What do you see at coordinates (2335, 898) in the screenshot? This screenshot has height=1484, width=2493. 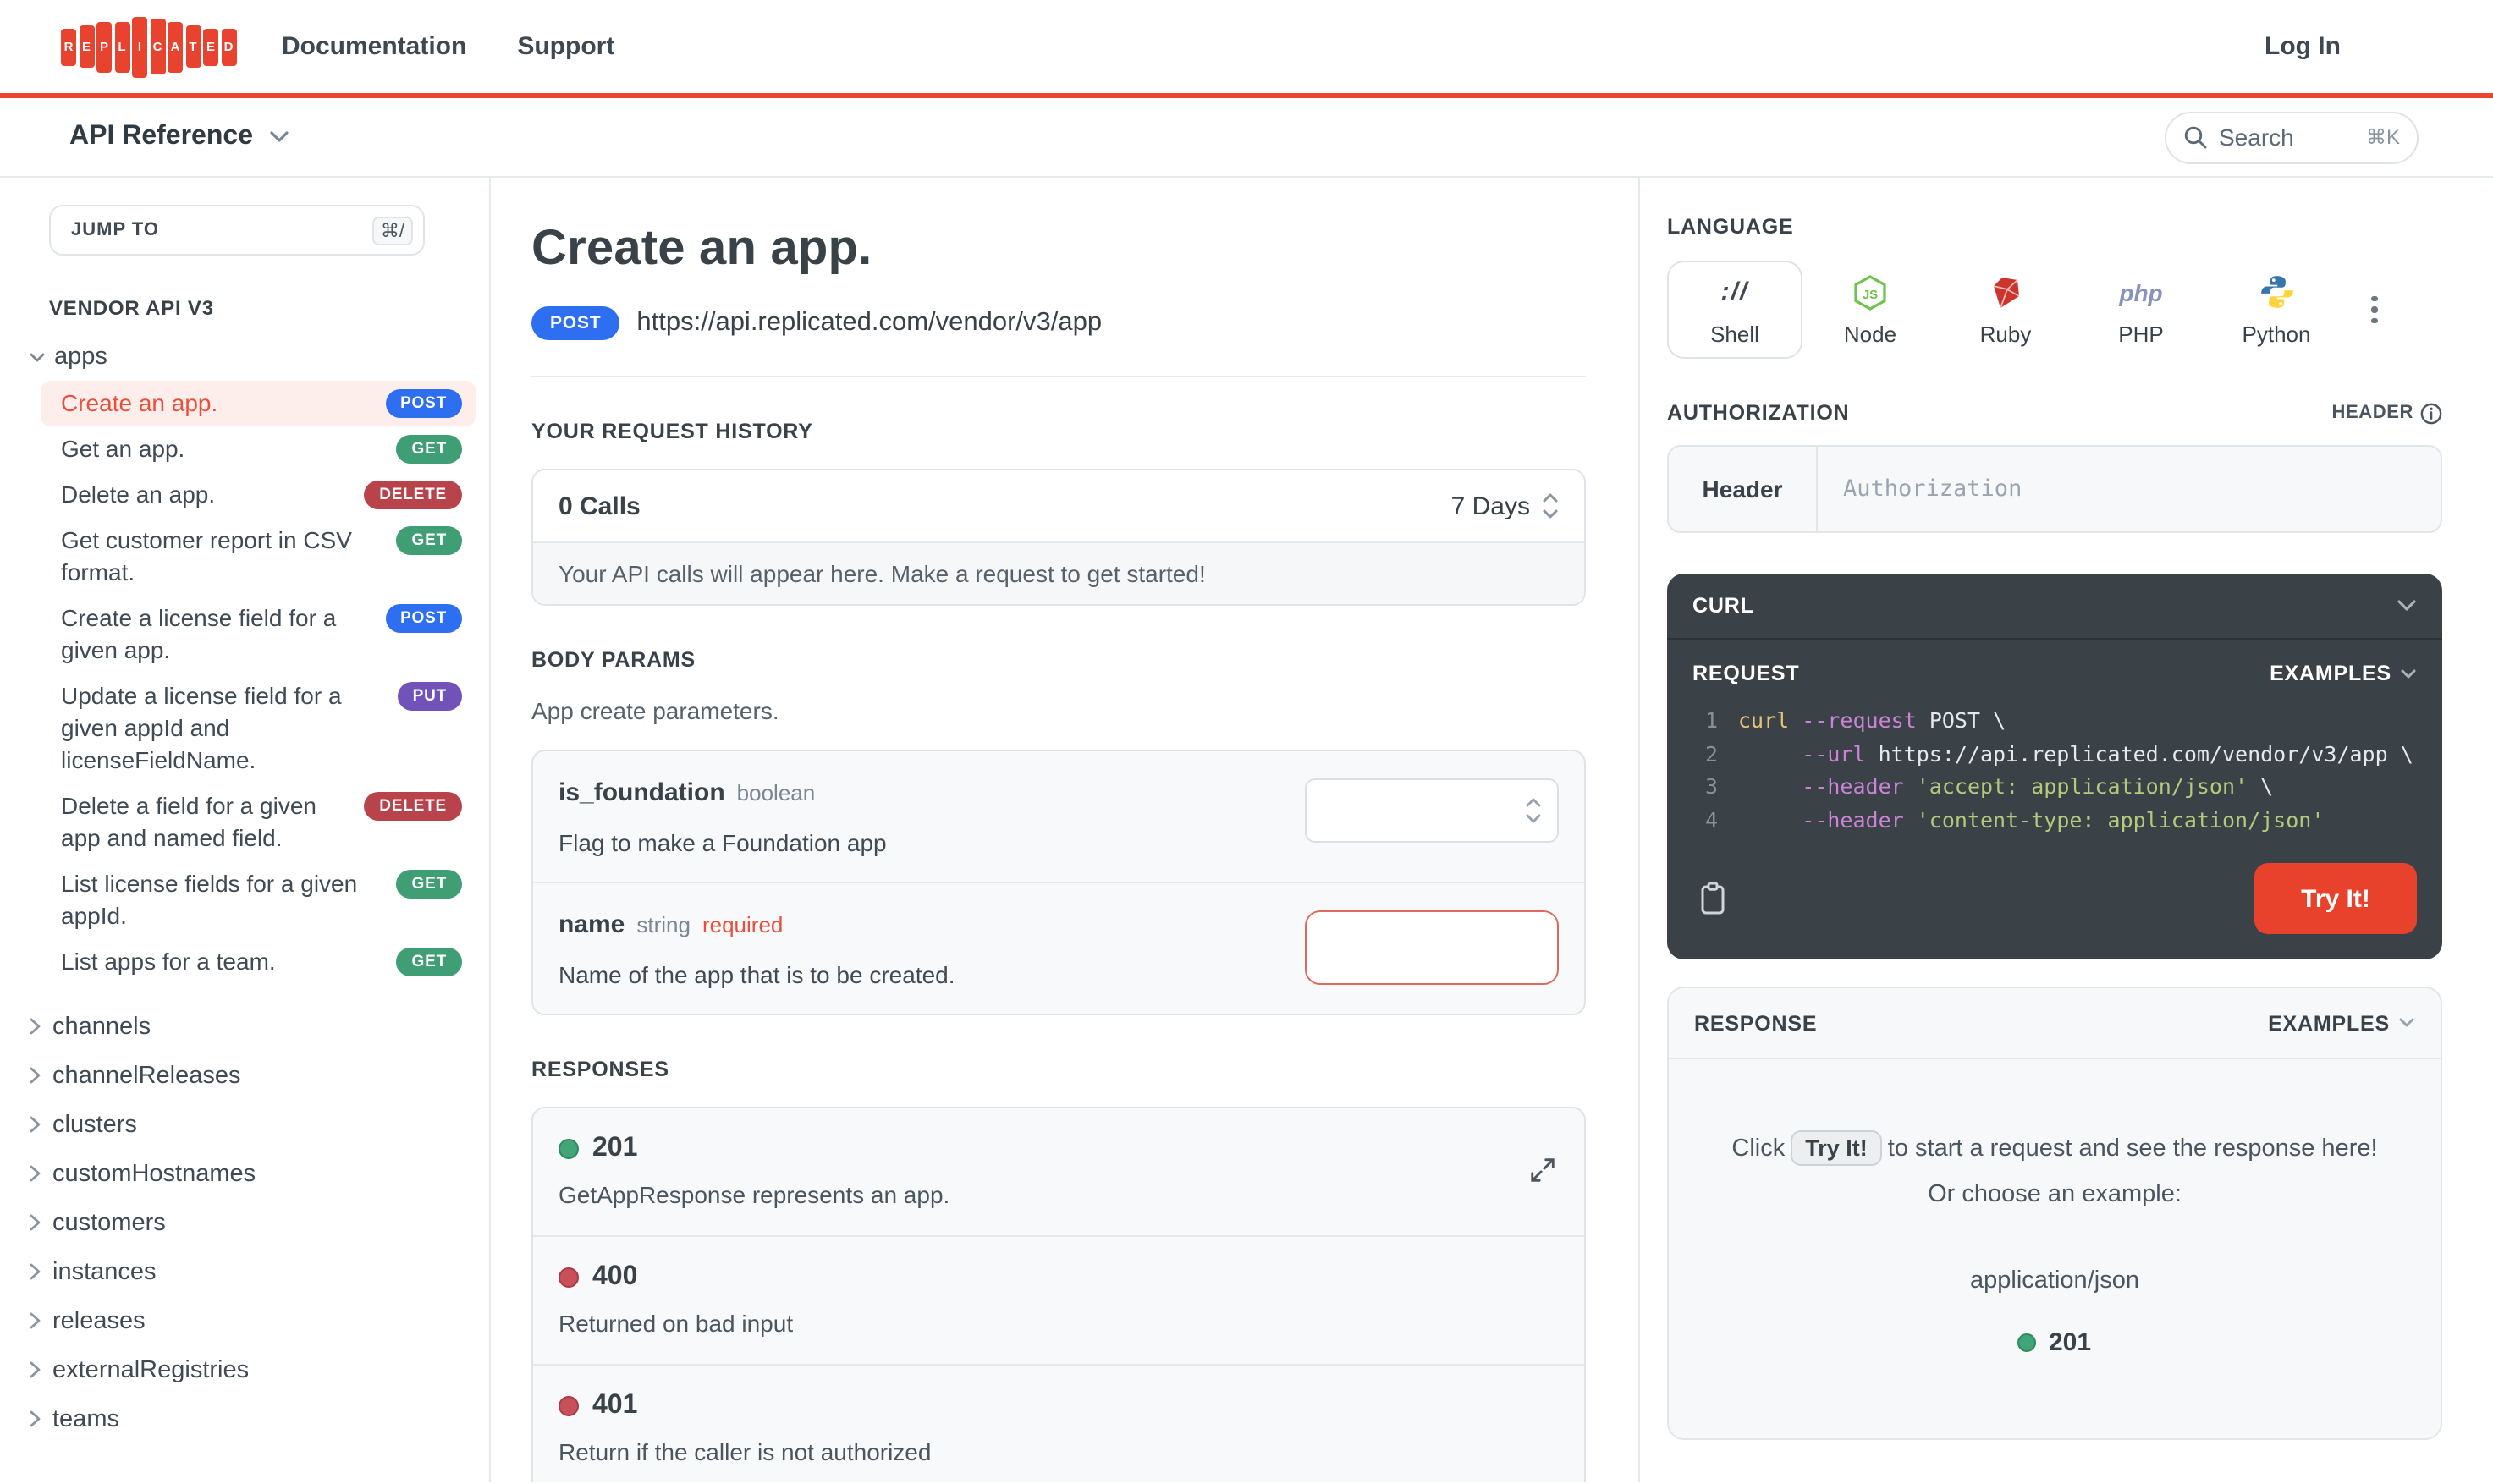 I see `try-it-button: Try It!` at bounding box center [2335, 898].